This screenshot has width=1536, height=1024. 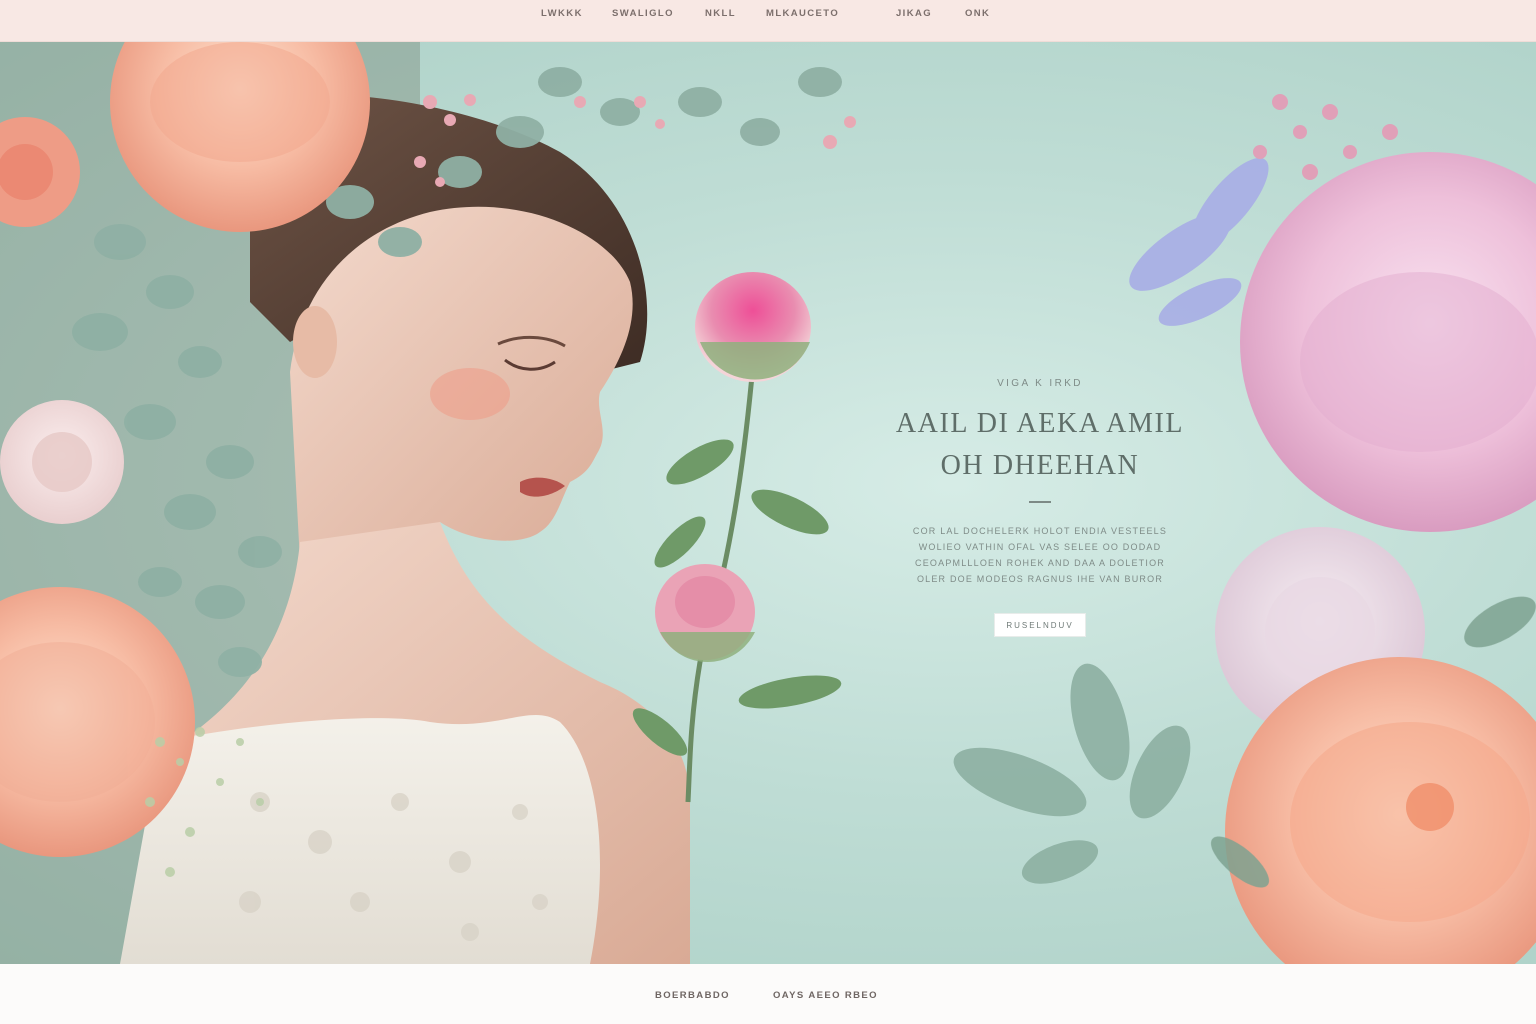 What do you see at coordinates (692, 995) in the screenshot?
I see `footer-link-1: BOERBABDO` at bounding box center [692, 995].